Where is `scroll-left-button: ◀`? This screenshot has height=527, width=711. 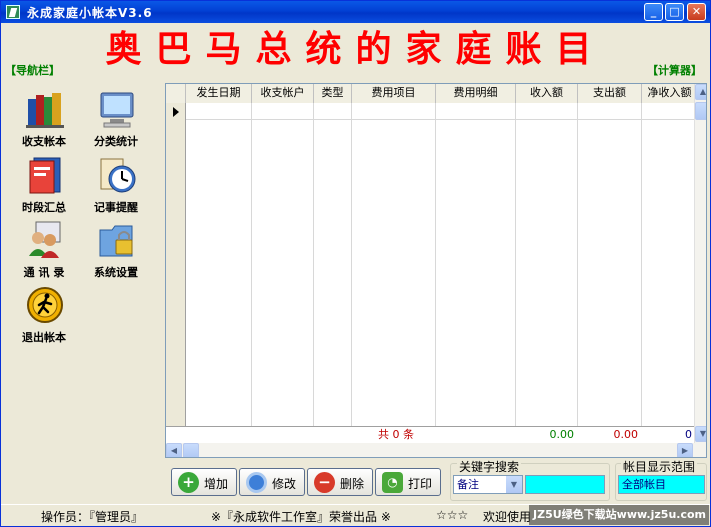
scroll-left-button: ◀ is located at coordinates (174, 450).